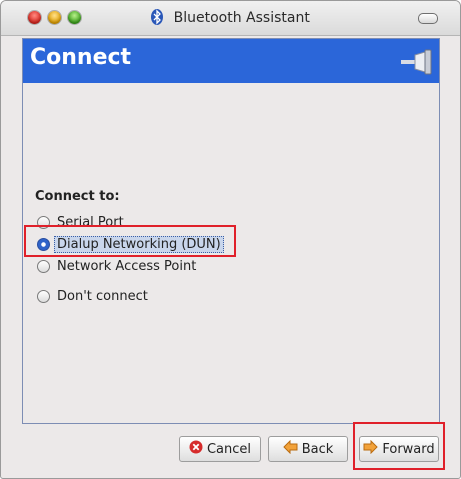  I want to click on radio-label: Network Access Point, so click(127, 266).